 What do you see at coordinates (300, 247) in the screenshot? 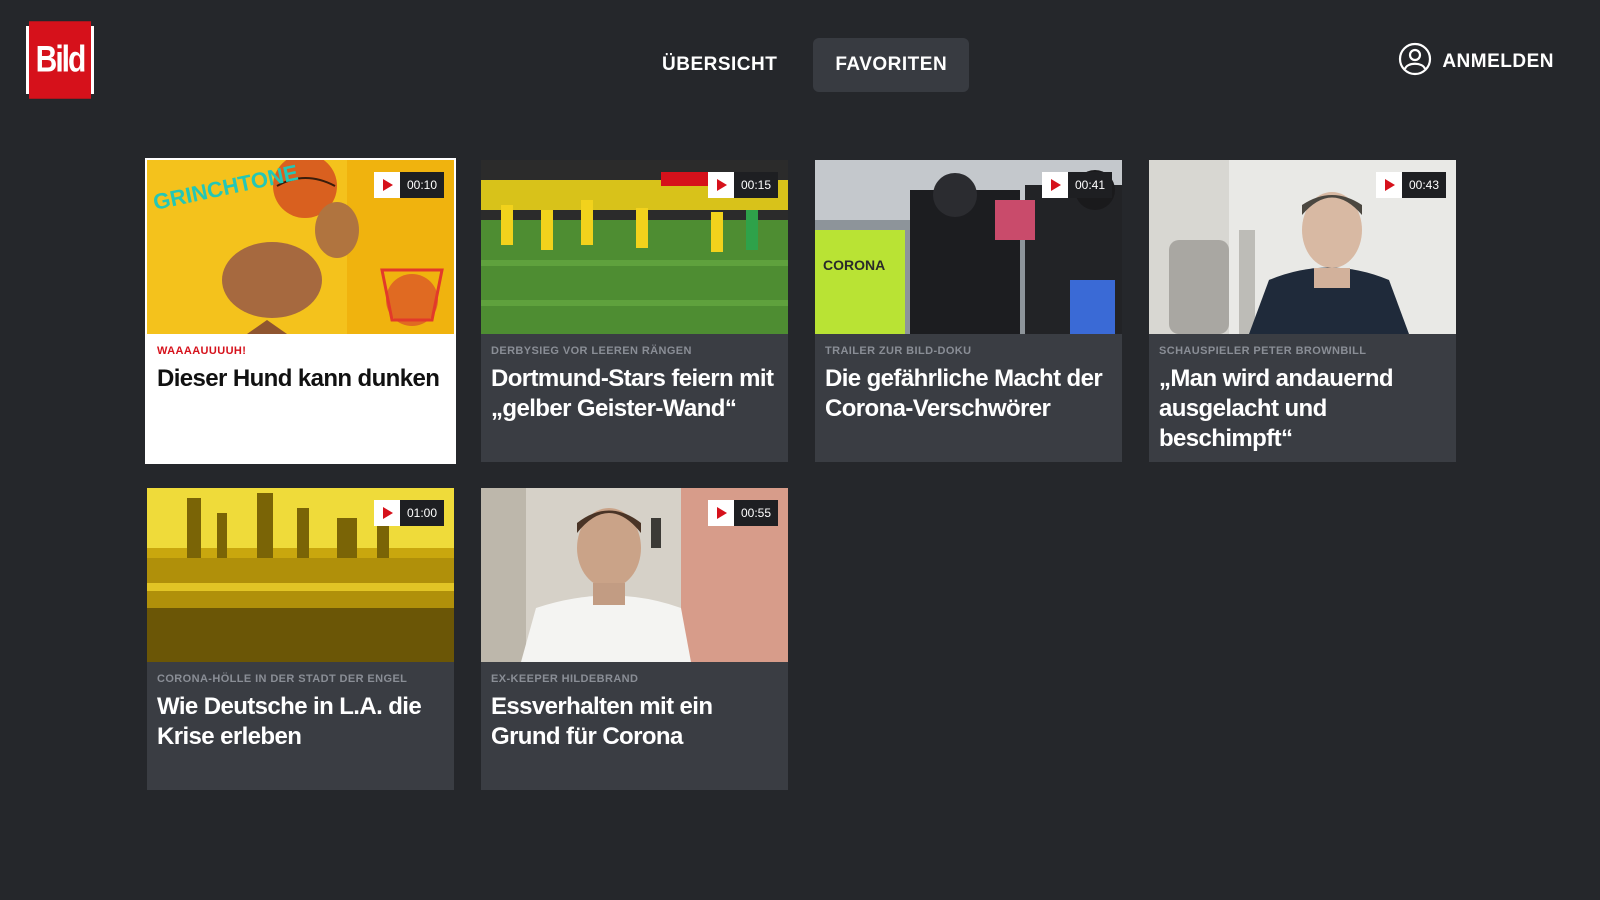
I see `video-thumbnail: GRINCHTONE 00:10` at bounding box center [300, 247].